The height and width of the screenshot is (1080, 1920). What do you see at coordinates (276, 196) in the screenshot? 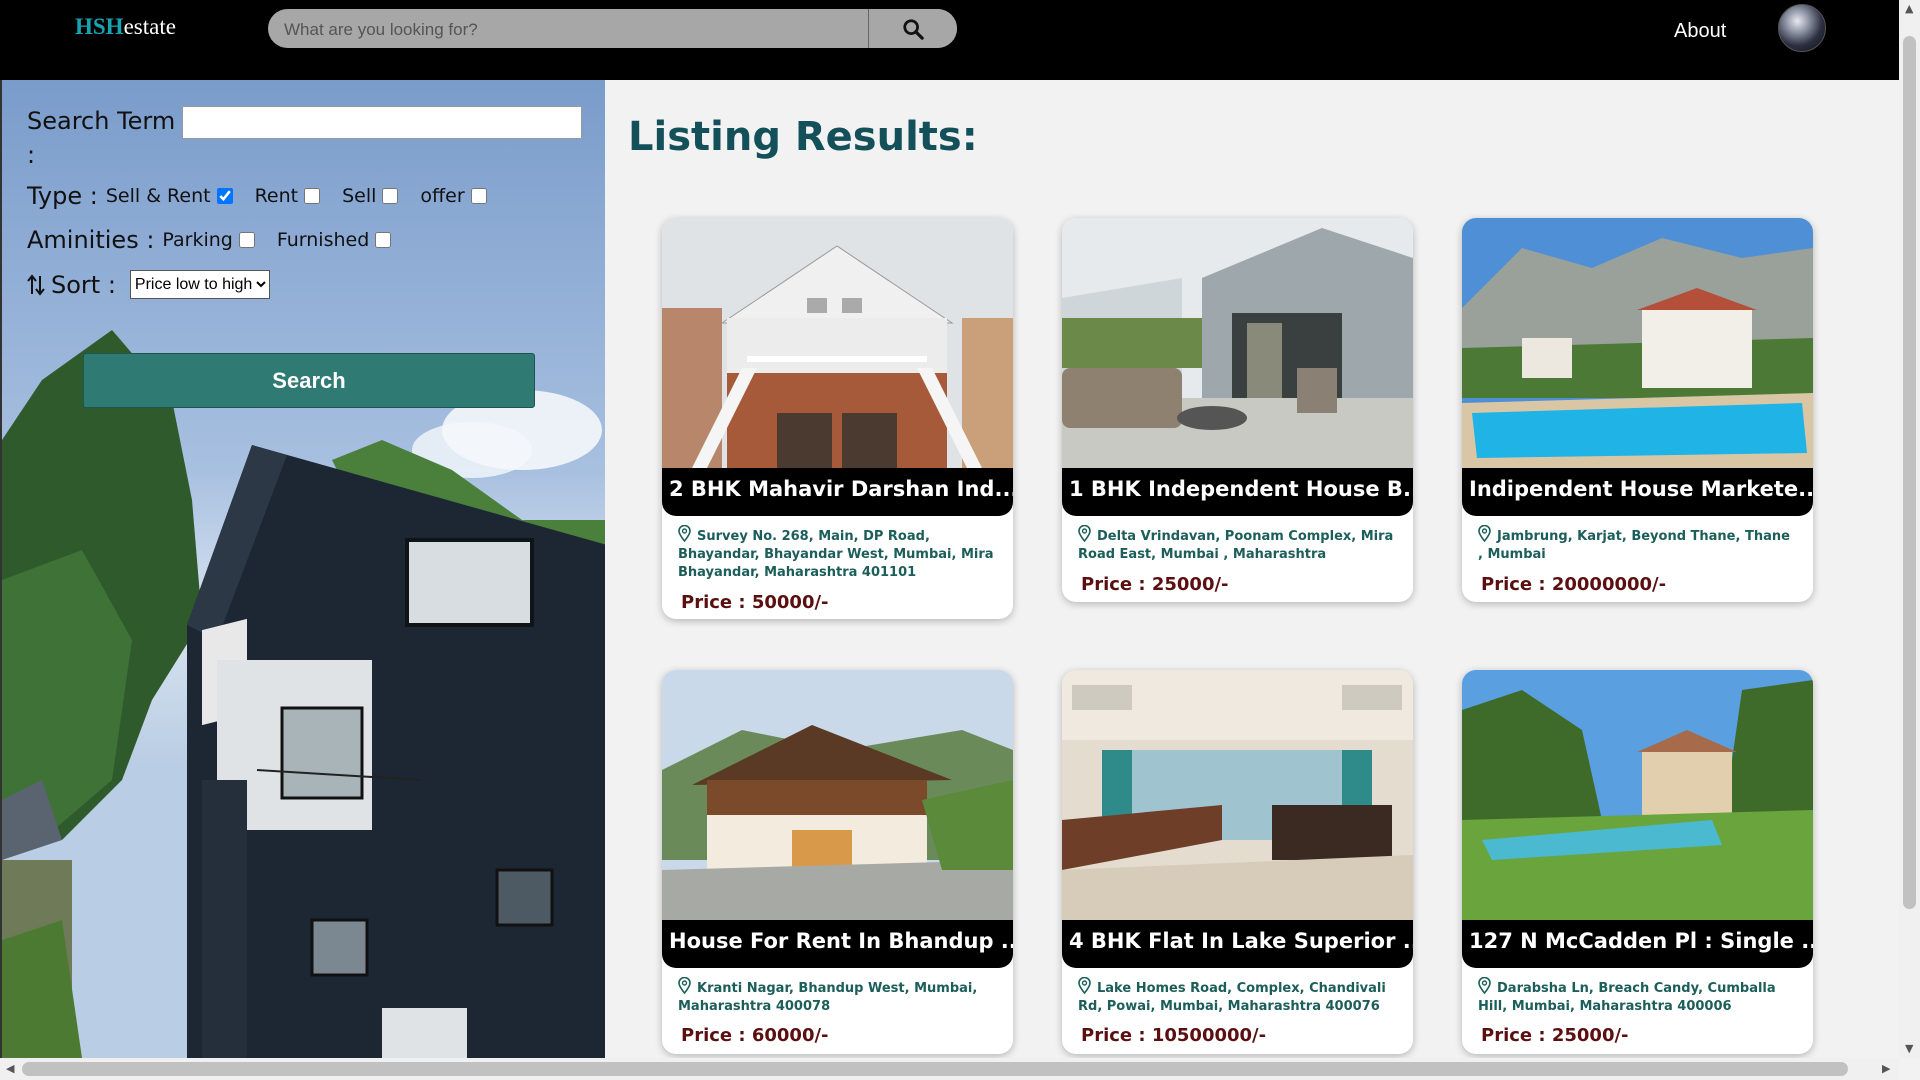
I see `type-option-label: Rent` at bounding box center [276, 196].